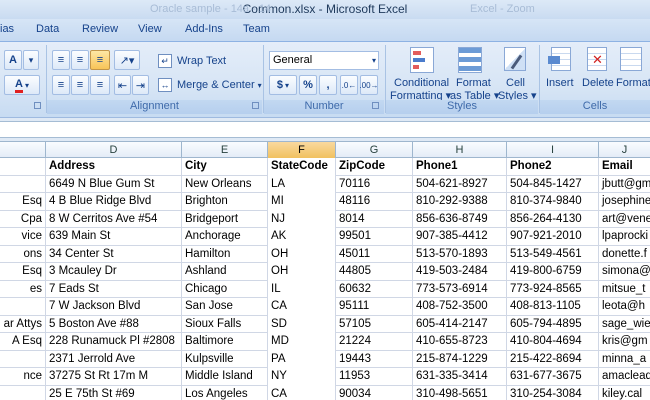  What do you see at coordinates (460, 359) in the screenshot?
I see `cell-phone1: 215-874-1229` at bounding box center [460, 359].